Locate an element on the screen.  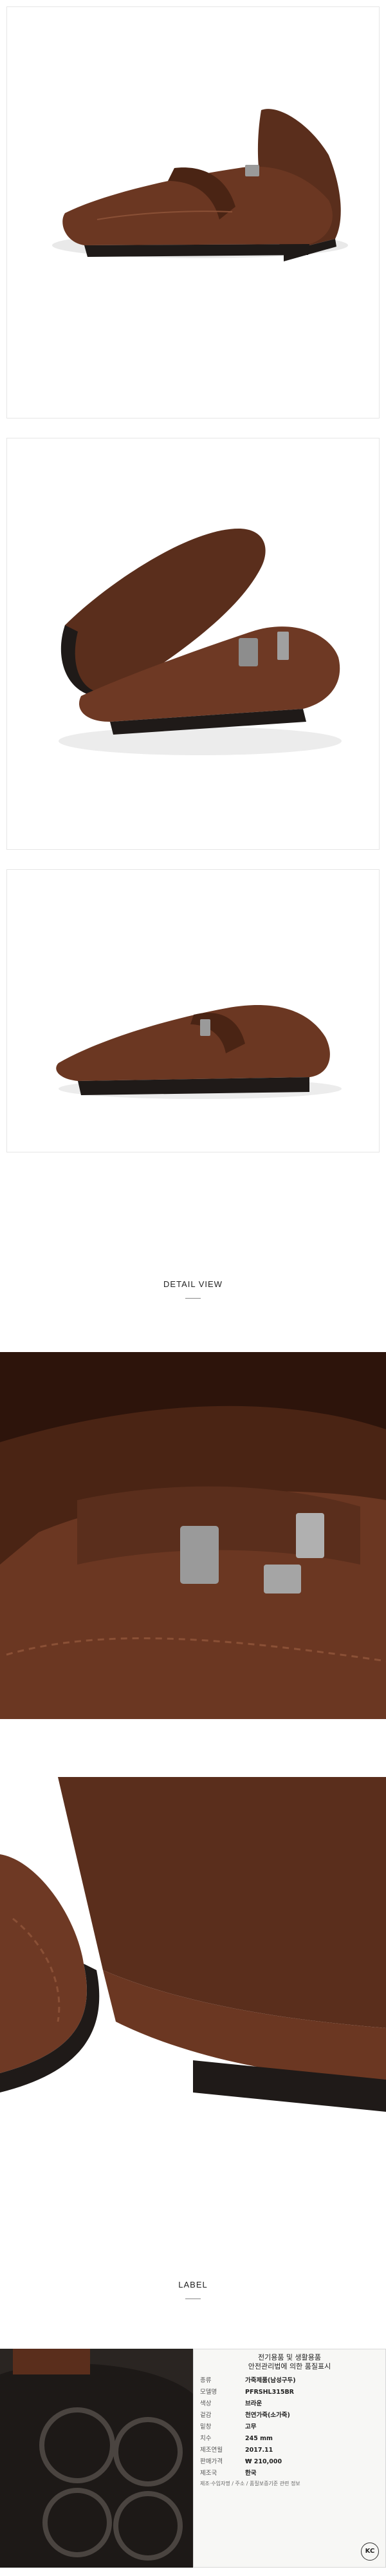
label-title-line-2: 안전관리법에 의한 품질표시 is located at coordinates (289, 2366).